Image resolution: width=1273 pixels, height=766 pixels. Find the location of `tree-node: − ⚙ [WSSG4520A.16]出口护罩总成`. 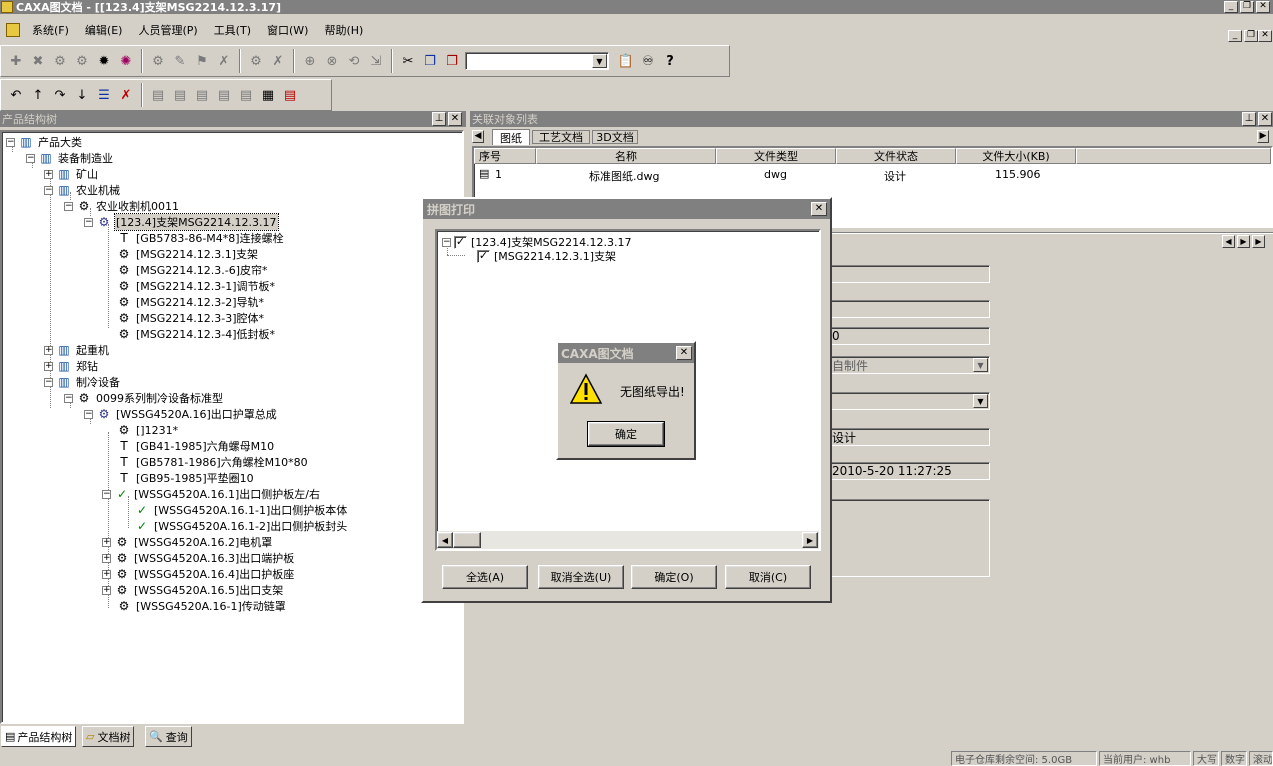

tree-node: − ⚙ [WSSG4520A.16]出口护罩总成 is located at coordinates (181, 414).